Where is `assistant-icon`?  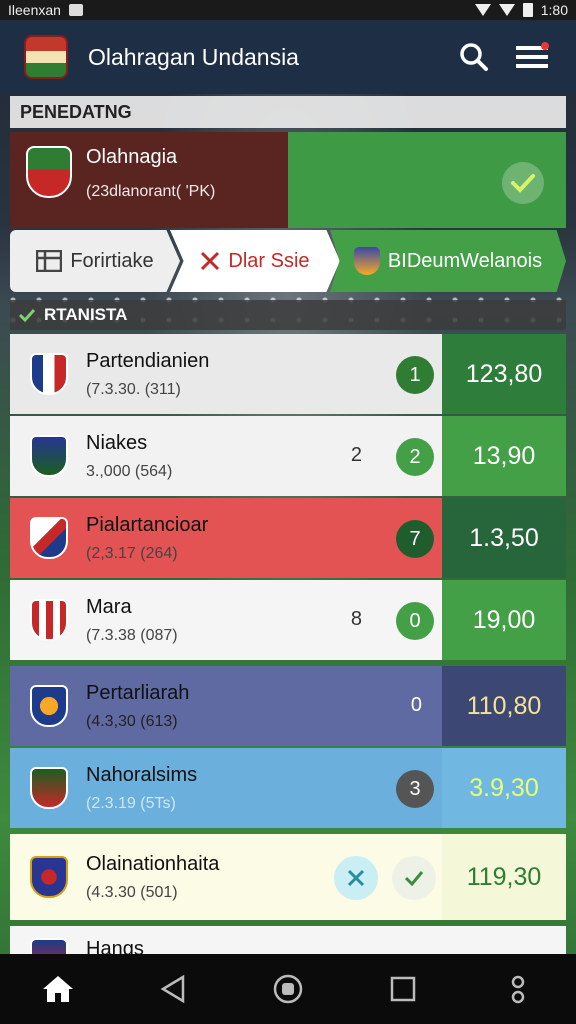
assistant-icon is located at coordinates (288, 989).